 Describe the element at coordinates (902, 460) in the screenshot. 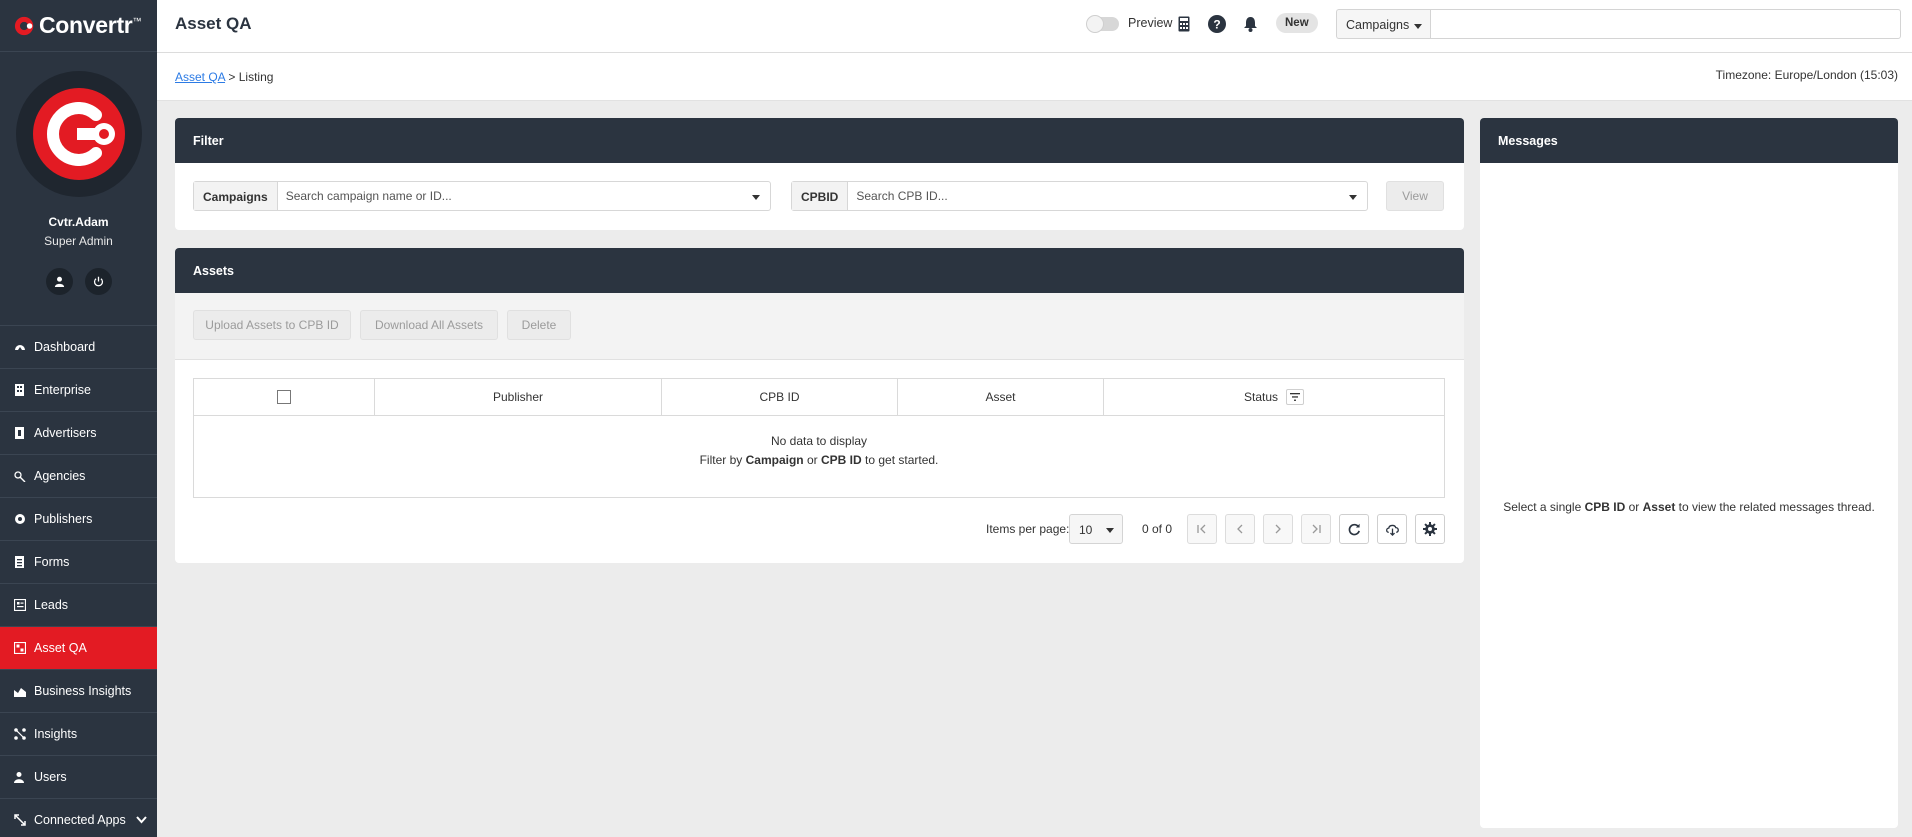

I see `empty-hint-suffix: to get started.` at that location.